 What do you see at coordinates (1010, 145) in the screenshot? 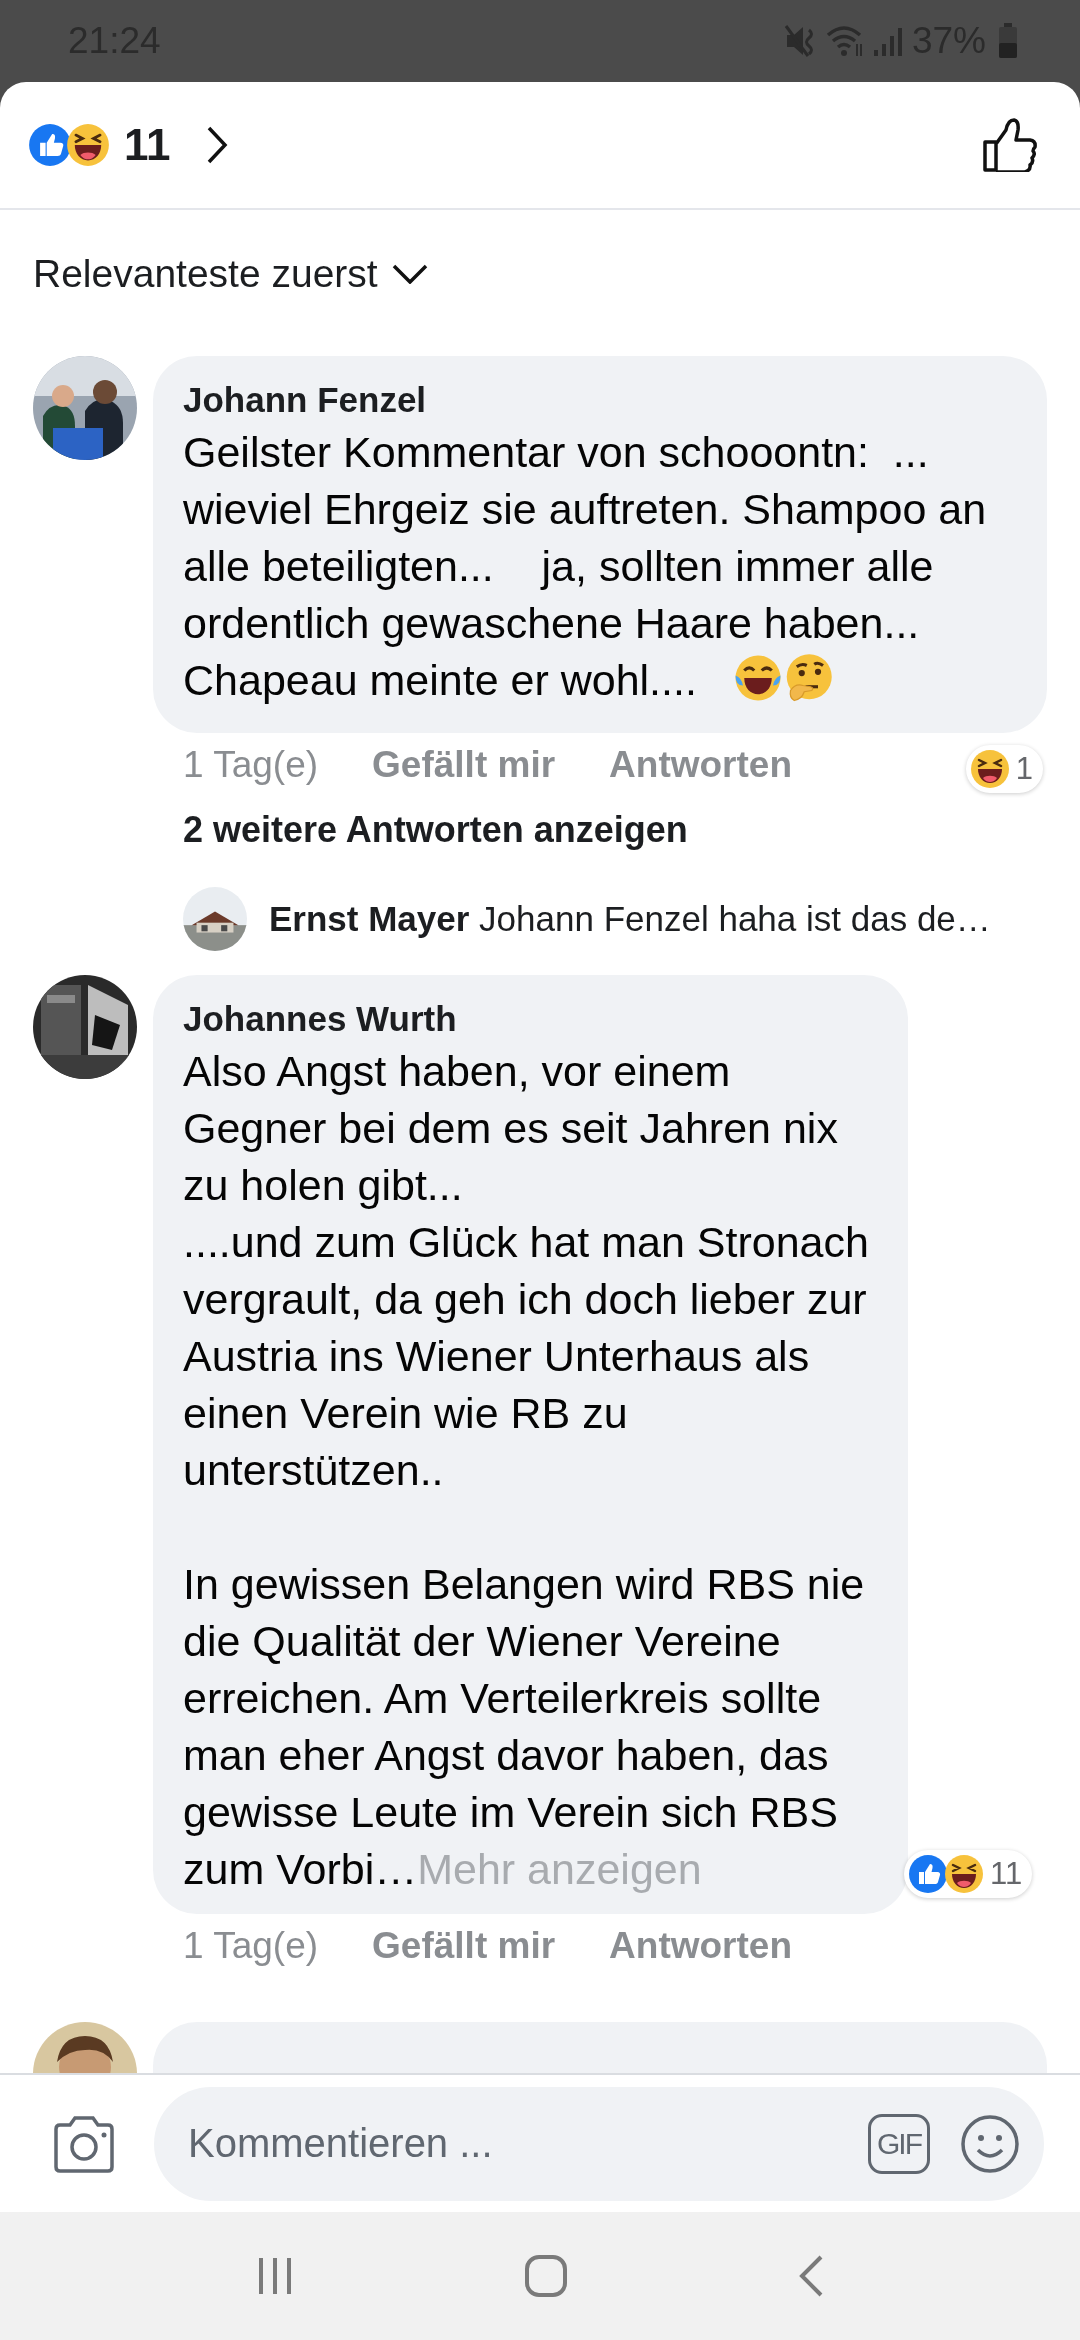
I see `thumbs-up-icon` at bounding box center [1010, 145].